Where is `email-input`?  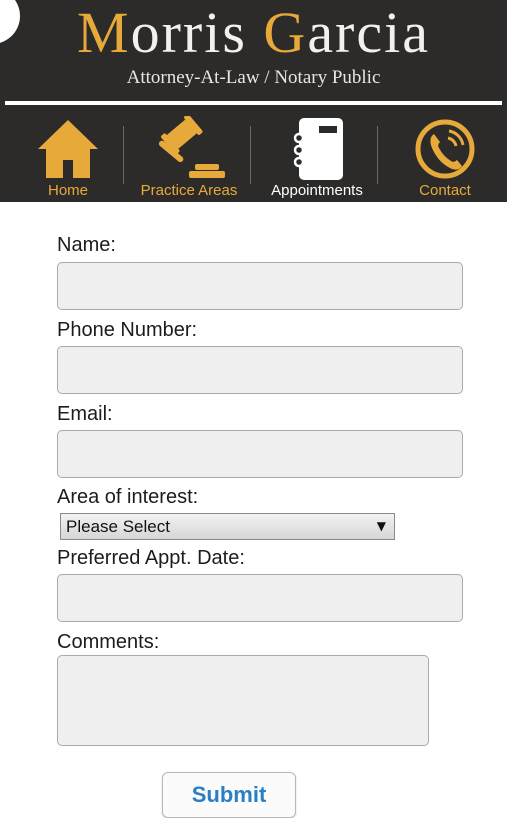 email-input is located at coordinates (260, 454).